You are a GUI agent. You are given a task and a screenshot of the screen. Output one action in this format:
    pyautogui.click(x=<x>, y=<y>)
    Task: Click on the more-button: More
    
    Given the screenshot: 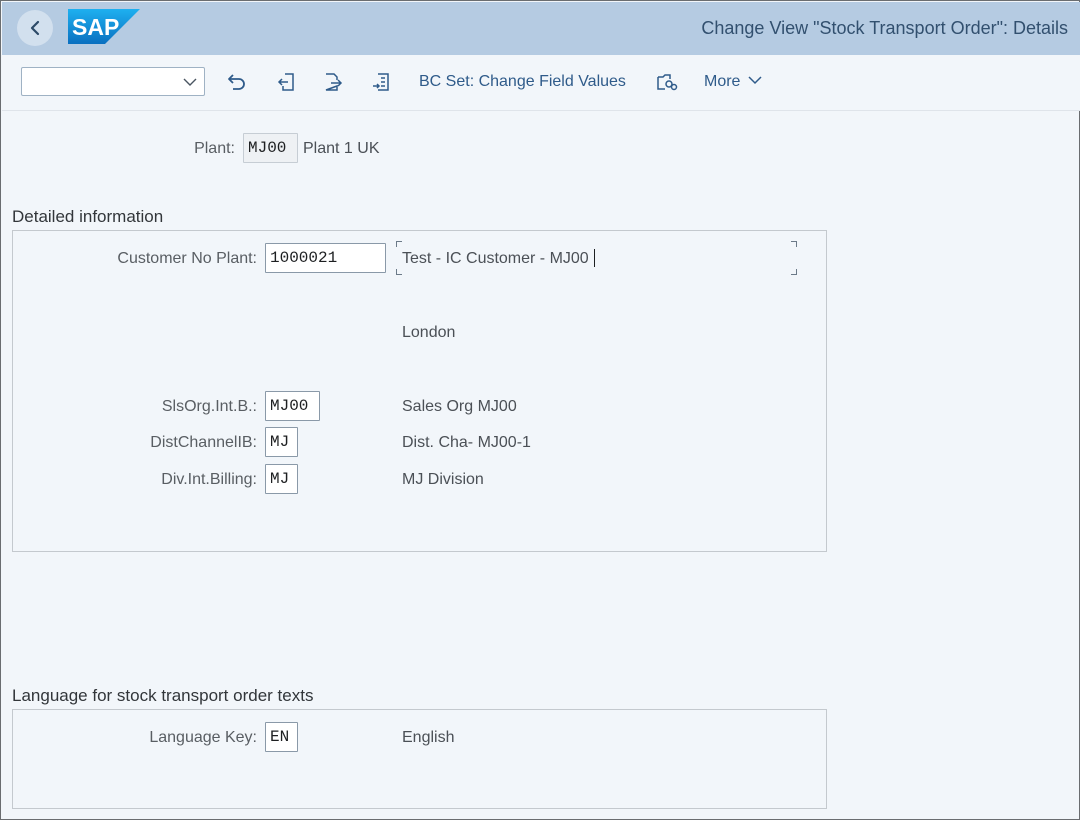 What is the action you would take?
    pyautogui.click(x=733, y=82)
    